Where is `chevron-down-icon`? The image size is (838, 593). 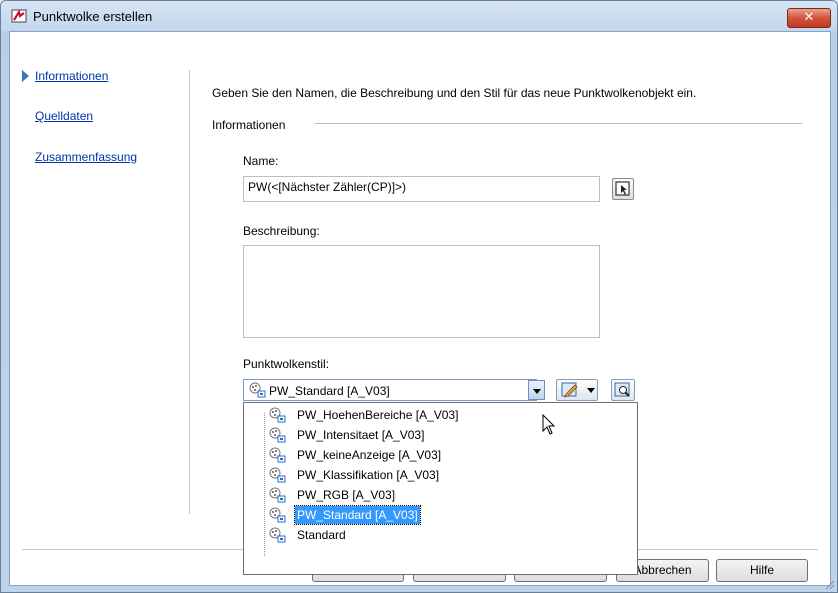 chevron-down-icon is located at coordinates (591, 390).